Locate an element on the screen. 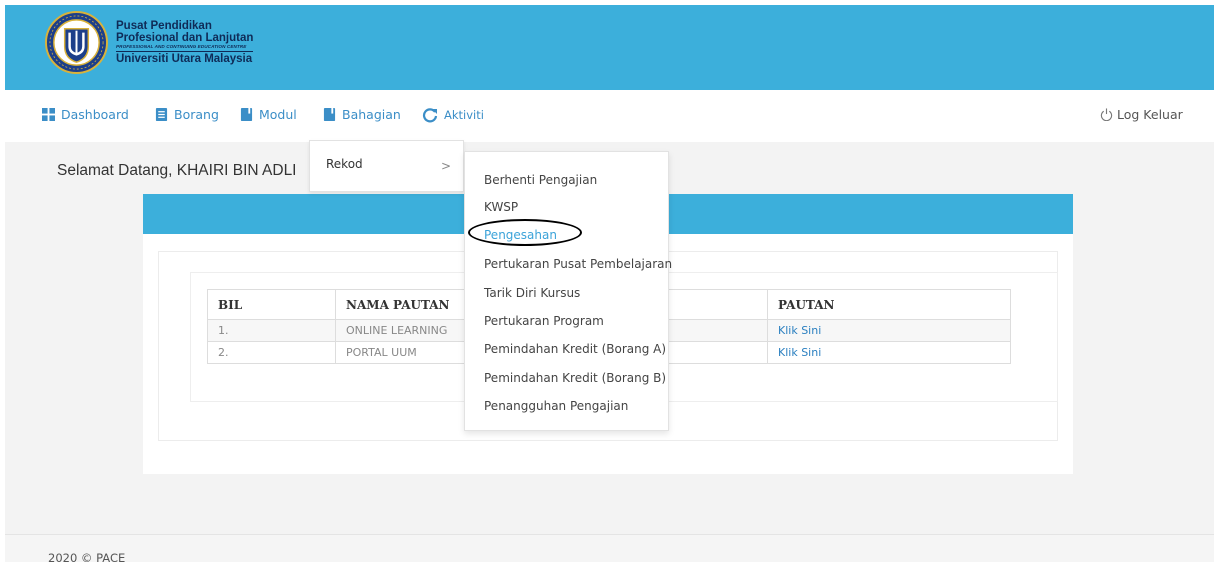 Image resolution: width=1214 pixels, height=562 pixels. nav-item-borang: Borang is located at coordinates (187, 114).